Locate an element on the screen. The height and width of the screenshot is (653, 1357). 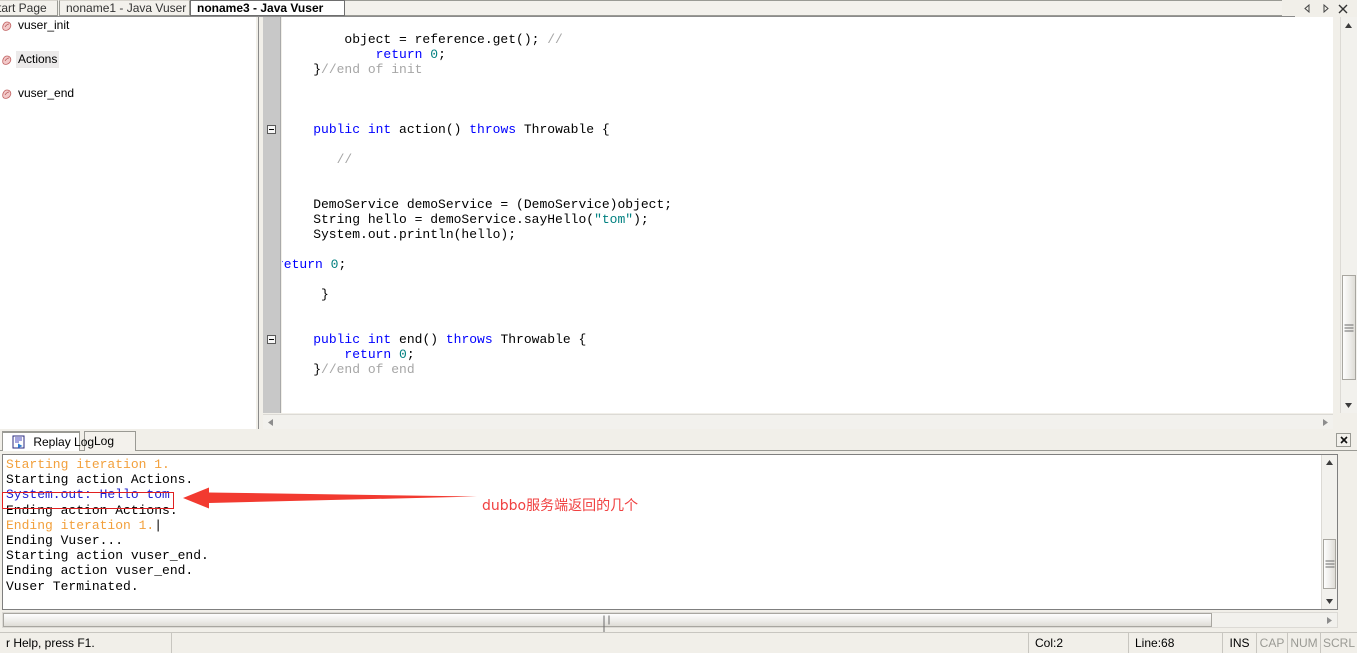
editor-horizontal-scrollbar is located at coordinates (798, 421).